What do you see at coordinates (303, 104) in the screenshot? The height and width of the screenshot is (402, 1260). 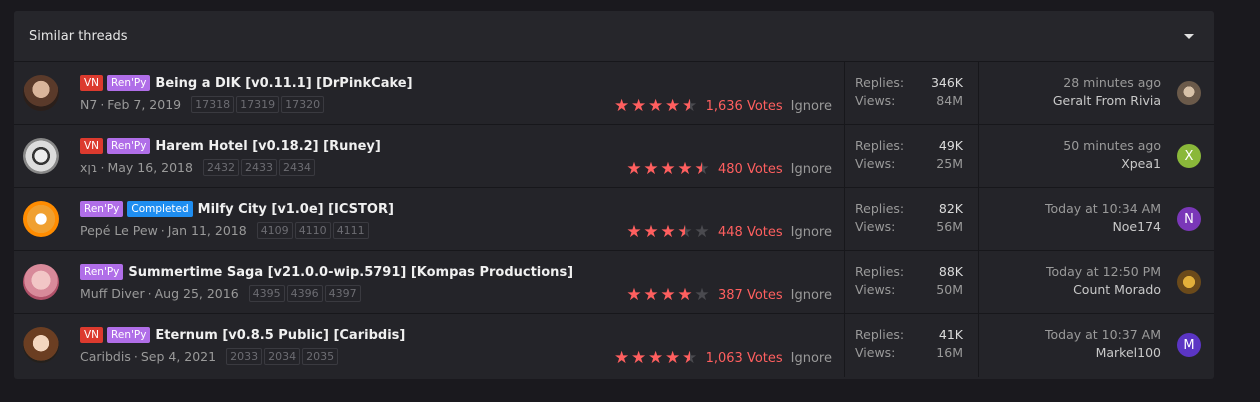 I see `page-jump-link: 17320` at bounding box center [303, 104].